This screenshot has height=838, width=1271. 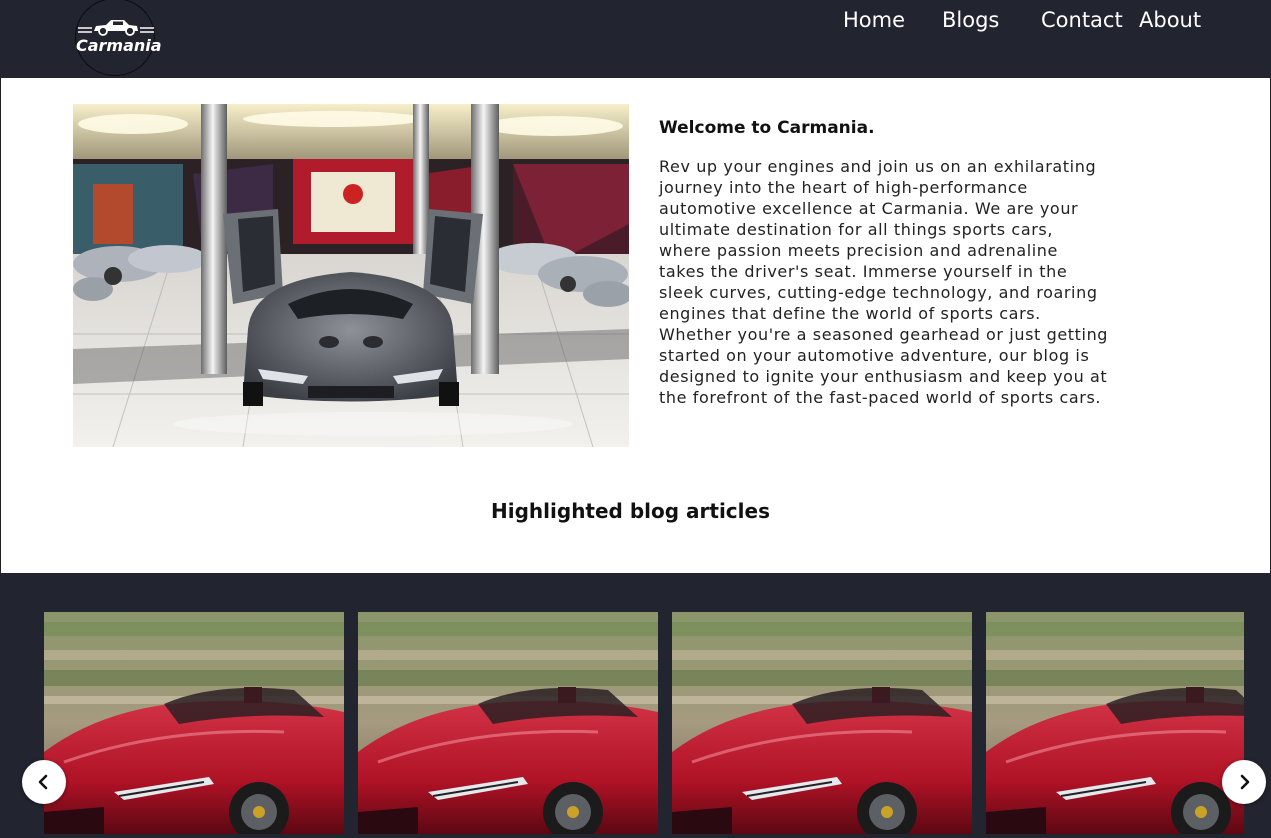 What do you see at coordinates (635, 39) in the screenshot?
I see `navbar: Carmania Home Blogs Contact About` at bounding box center [635, 39].